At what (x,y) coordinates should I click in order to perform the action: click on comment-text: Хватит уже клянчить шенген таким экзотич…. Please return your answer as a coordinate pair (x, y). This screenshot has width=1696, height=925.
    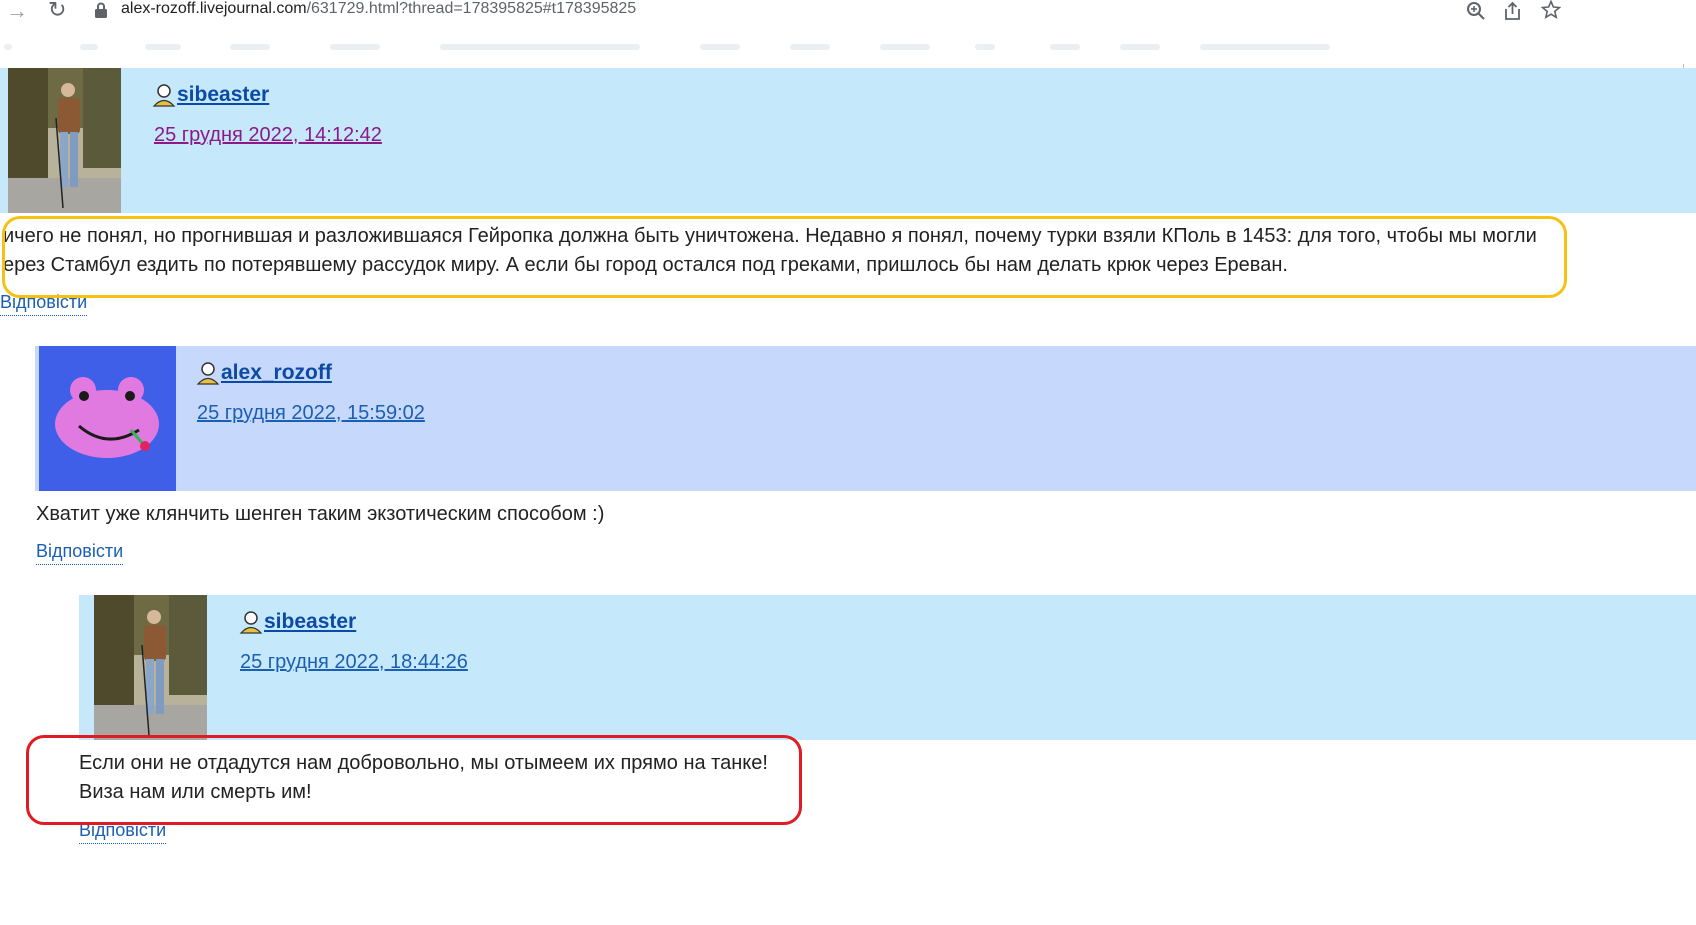
    Looking at the image, I should click on (320, 514).